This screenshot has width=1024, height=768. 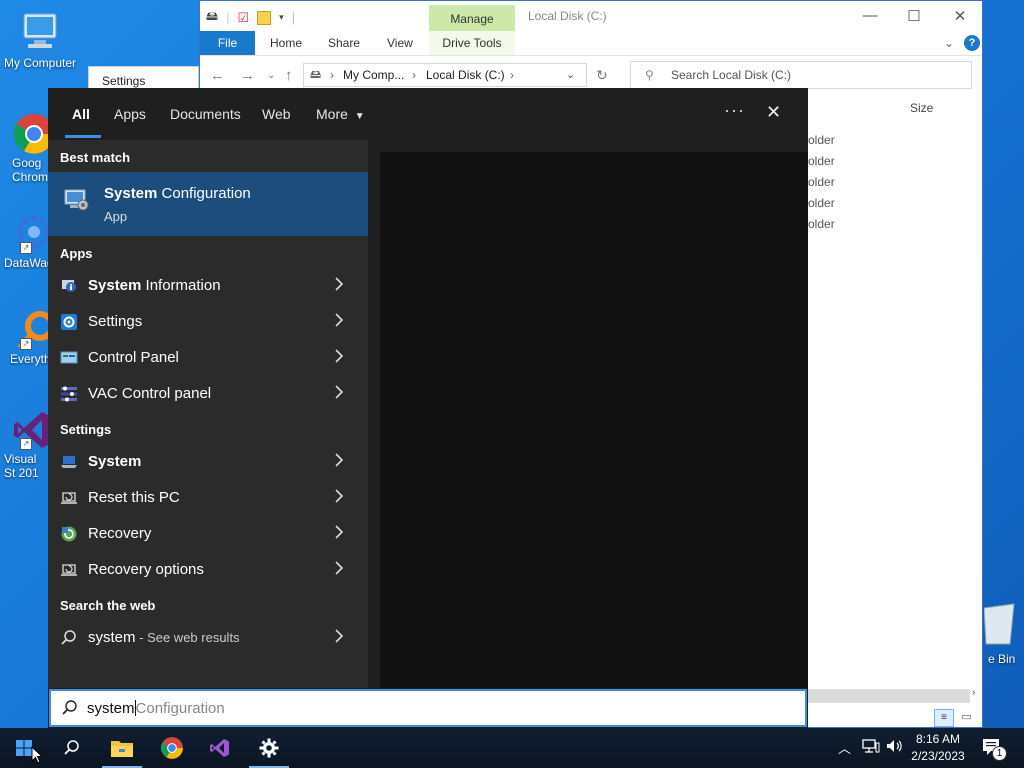 What do you see at coordinates (994, 749) in the screenshot?
I see `action-center-icon: 1` at bounding box center [994, 749].